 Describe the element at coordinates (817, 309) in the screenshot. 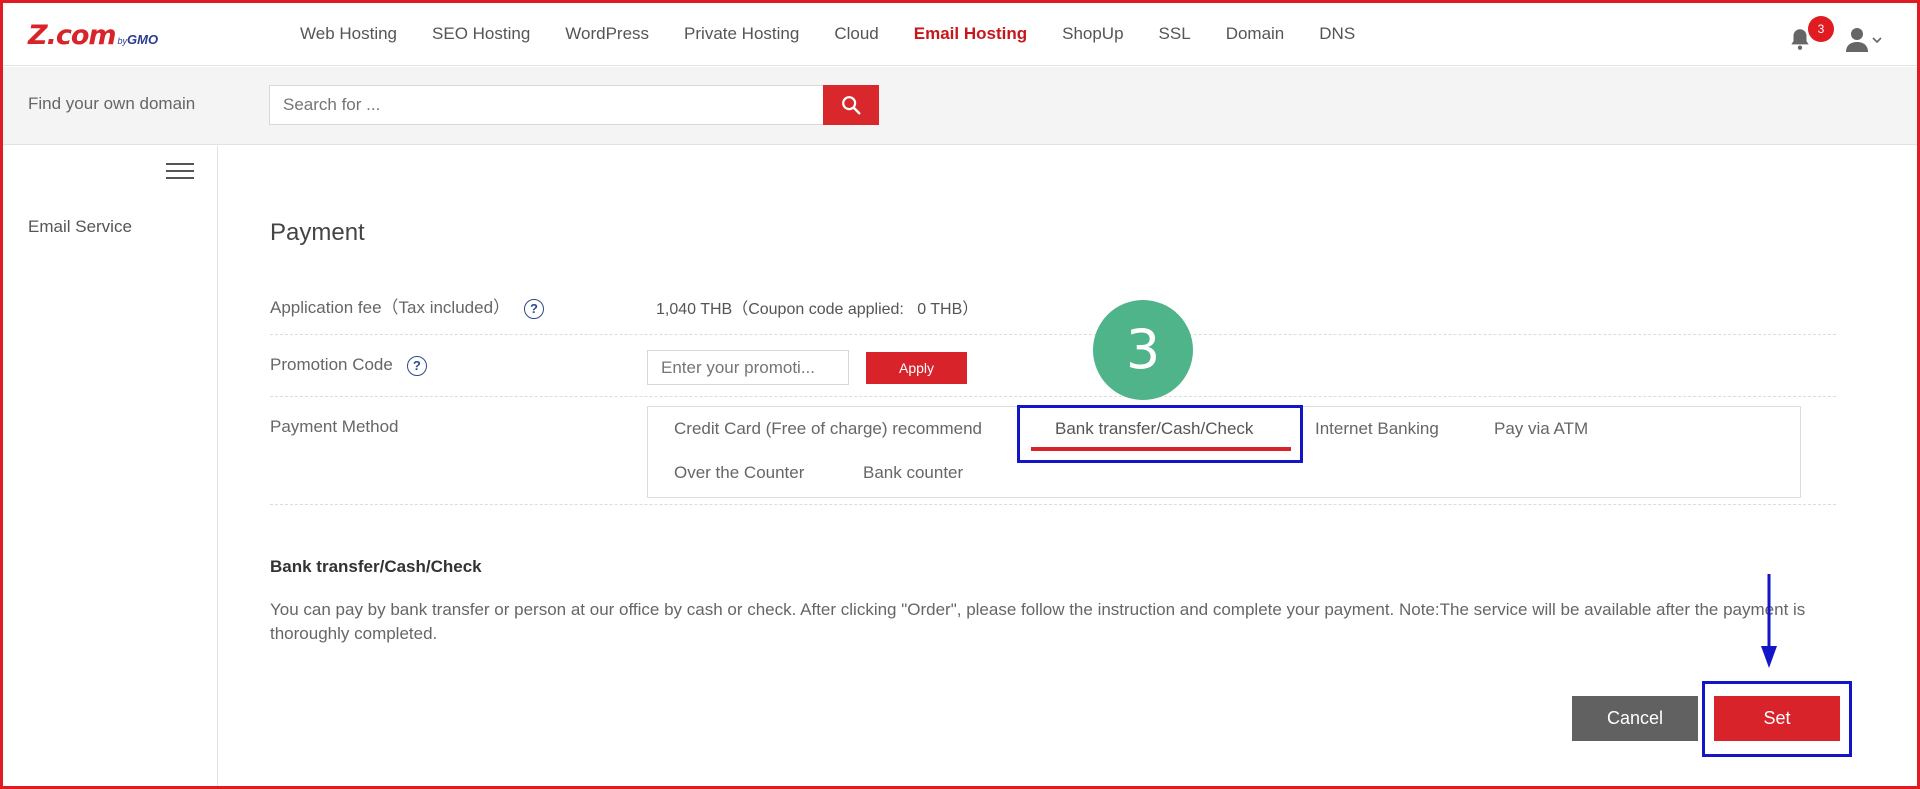

I see `application-fee-value: 1,040 THB（Coupon code applied: 0 THB）` at that location.